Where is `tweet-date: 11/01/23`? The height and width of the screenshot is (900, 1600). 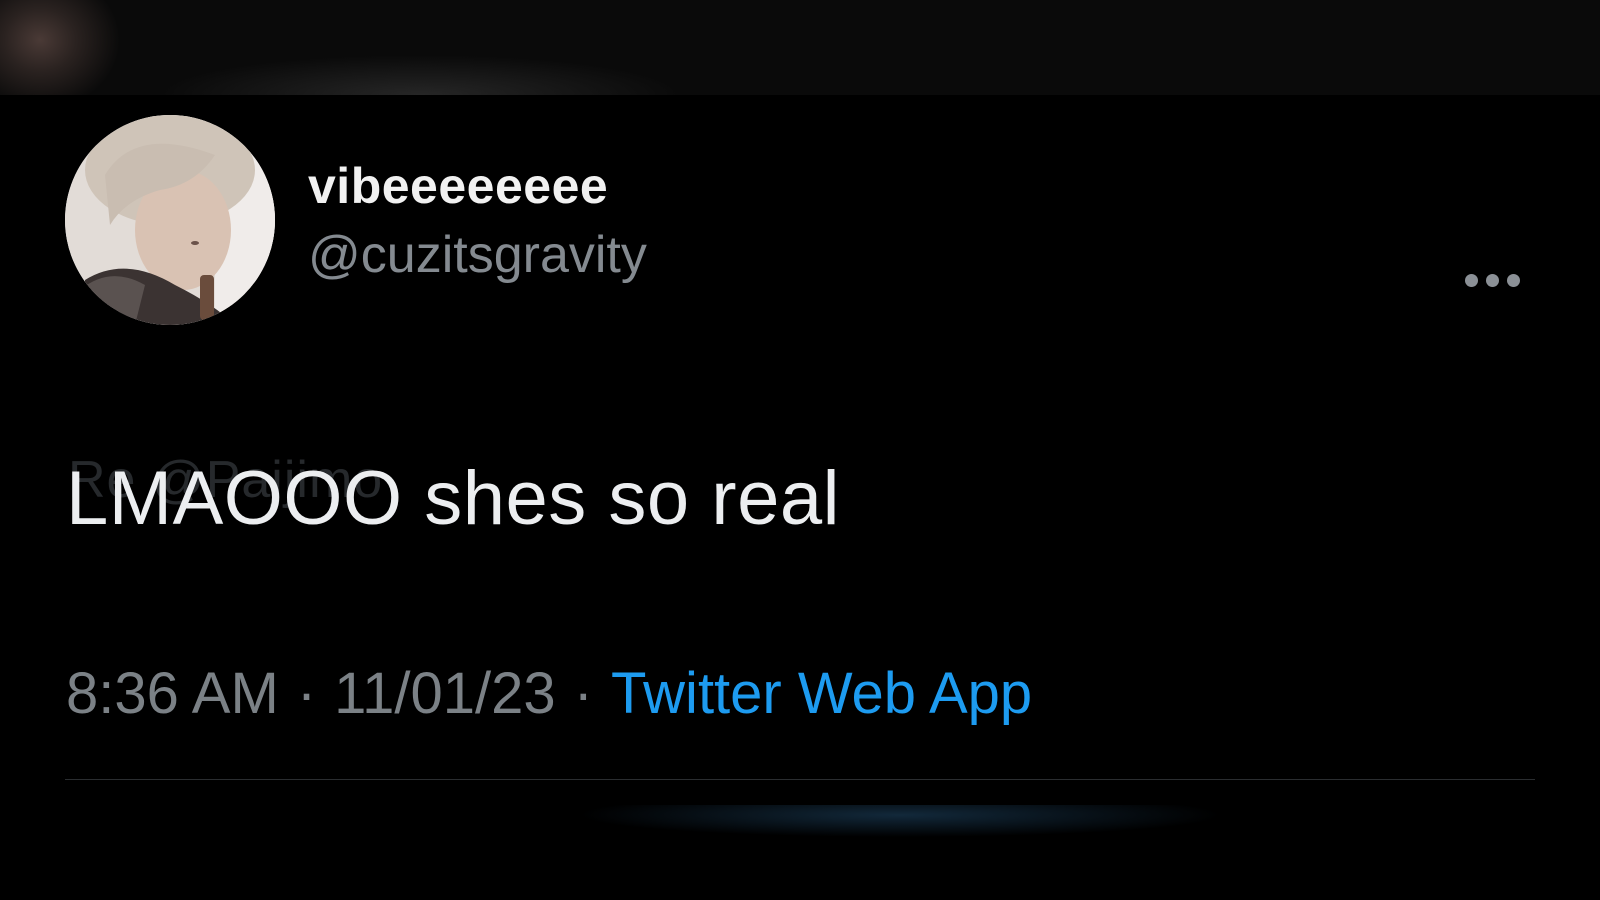 tweet-date: 11/01/23 is located at coordinates (444, 693).